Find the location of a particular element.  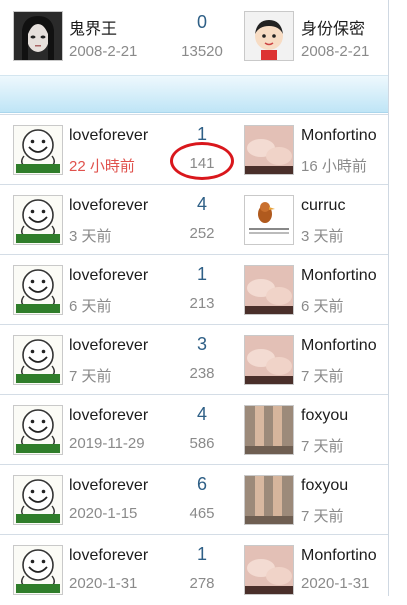

cartoon-boy-avatar-icon is located at coordinates (269, 36).